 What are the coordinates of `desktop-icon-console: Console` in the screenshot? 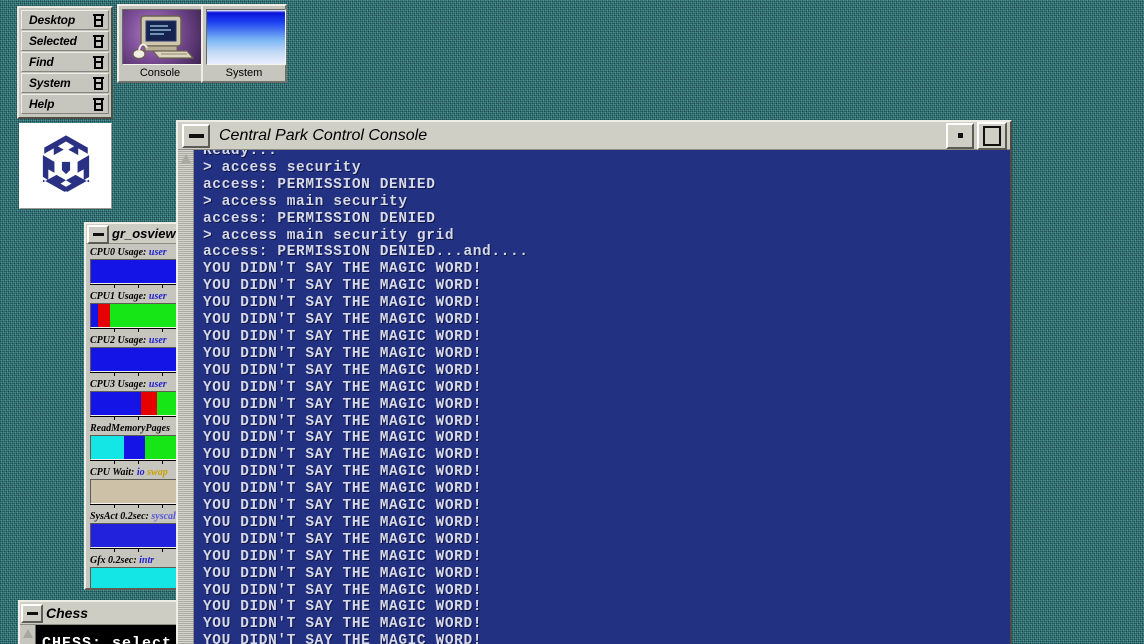 It's located at (160, 43).